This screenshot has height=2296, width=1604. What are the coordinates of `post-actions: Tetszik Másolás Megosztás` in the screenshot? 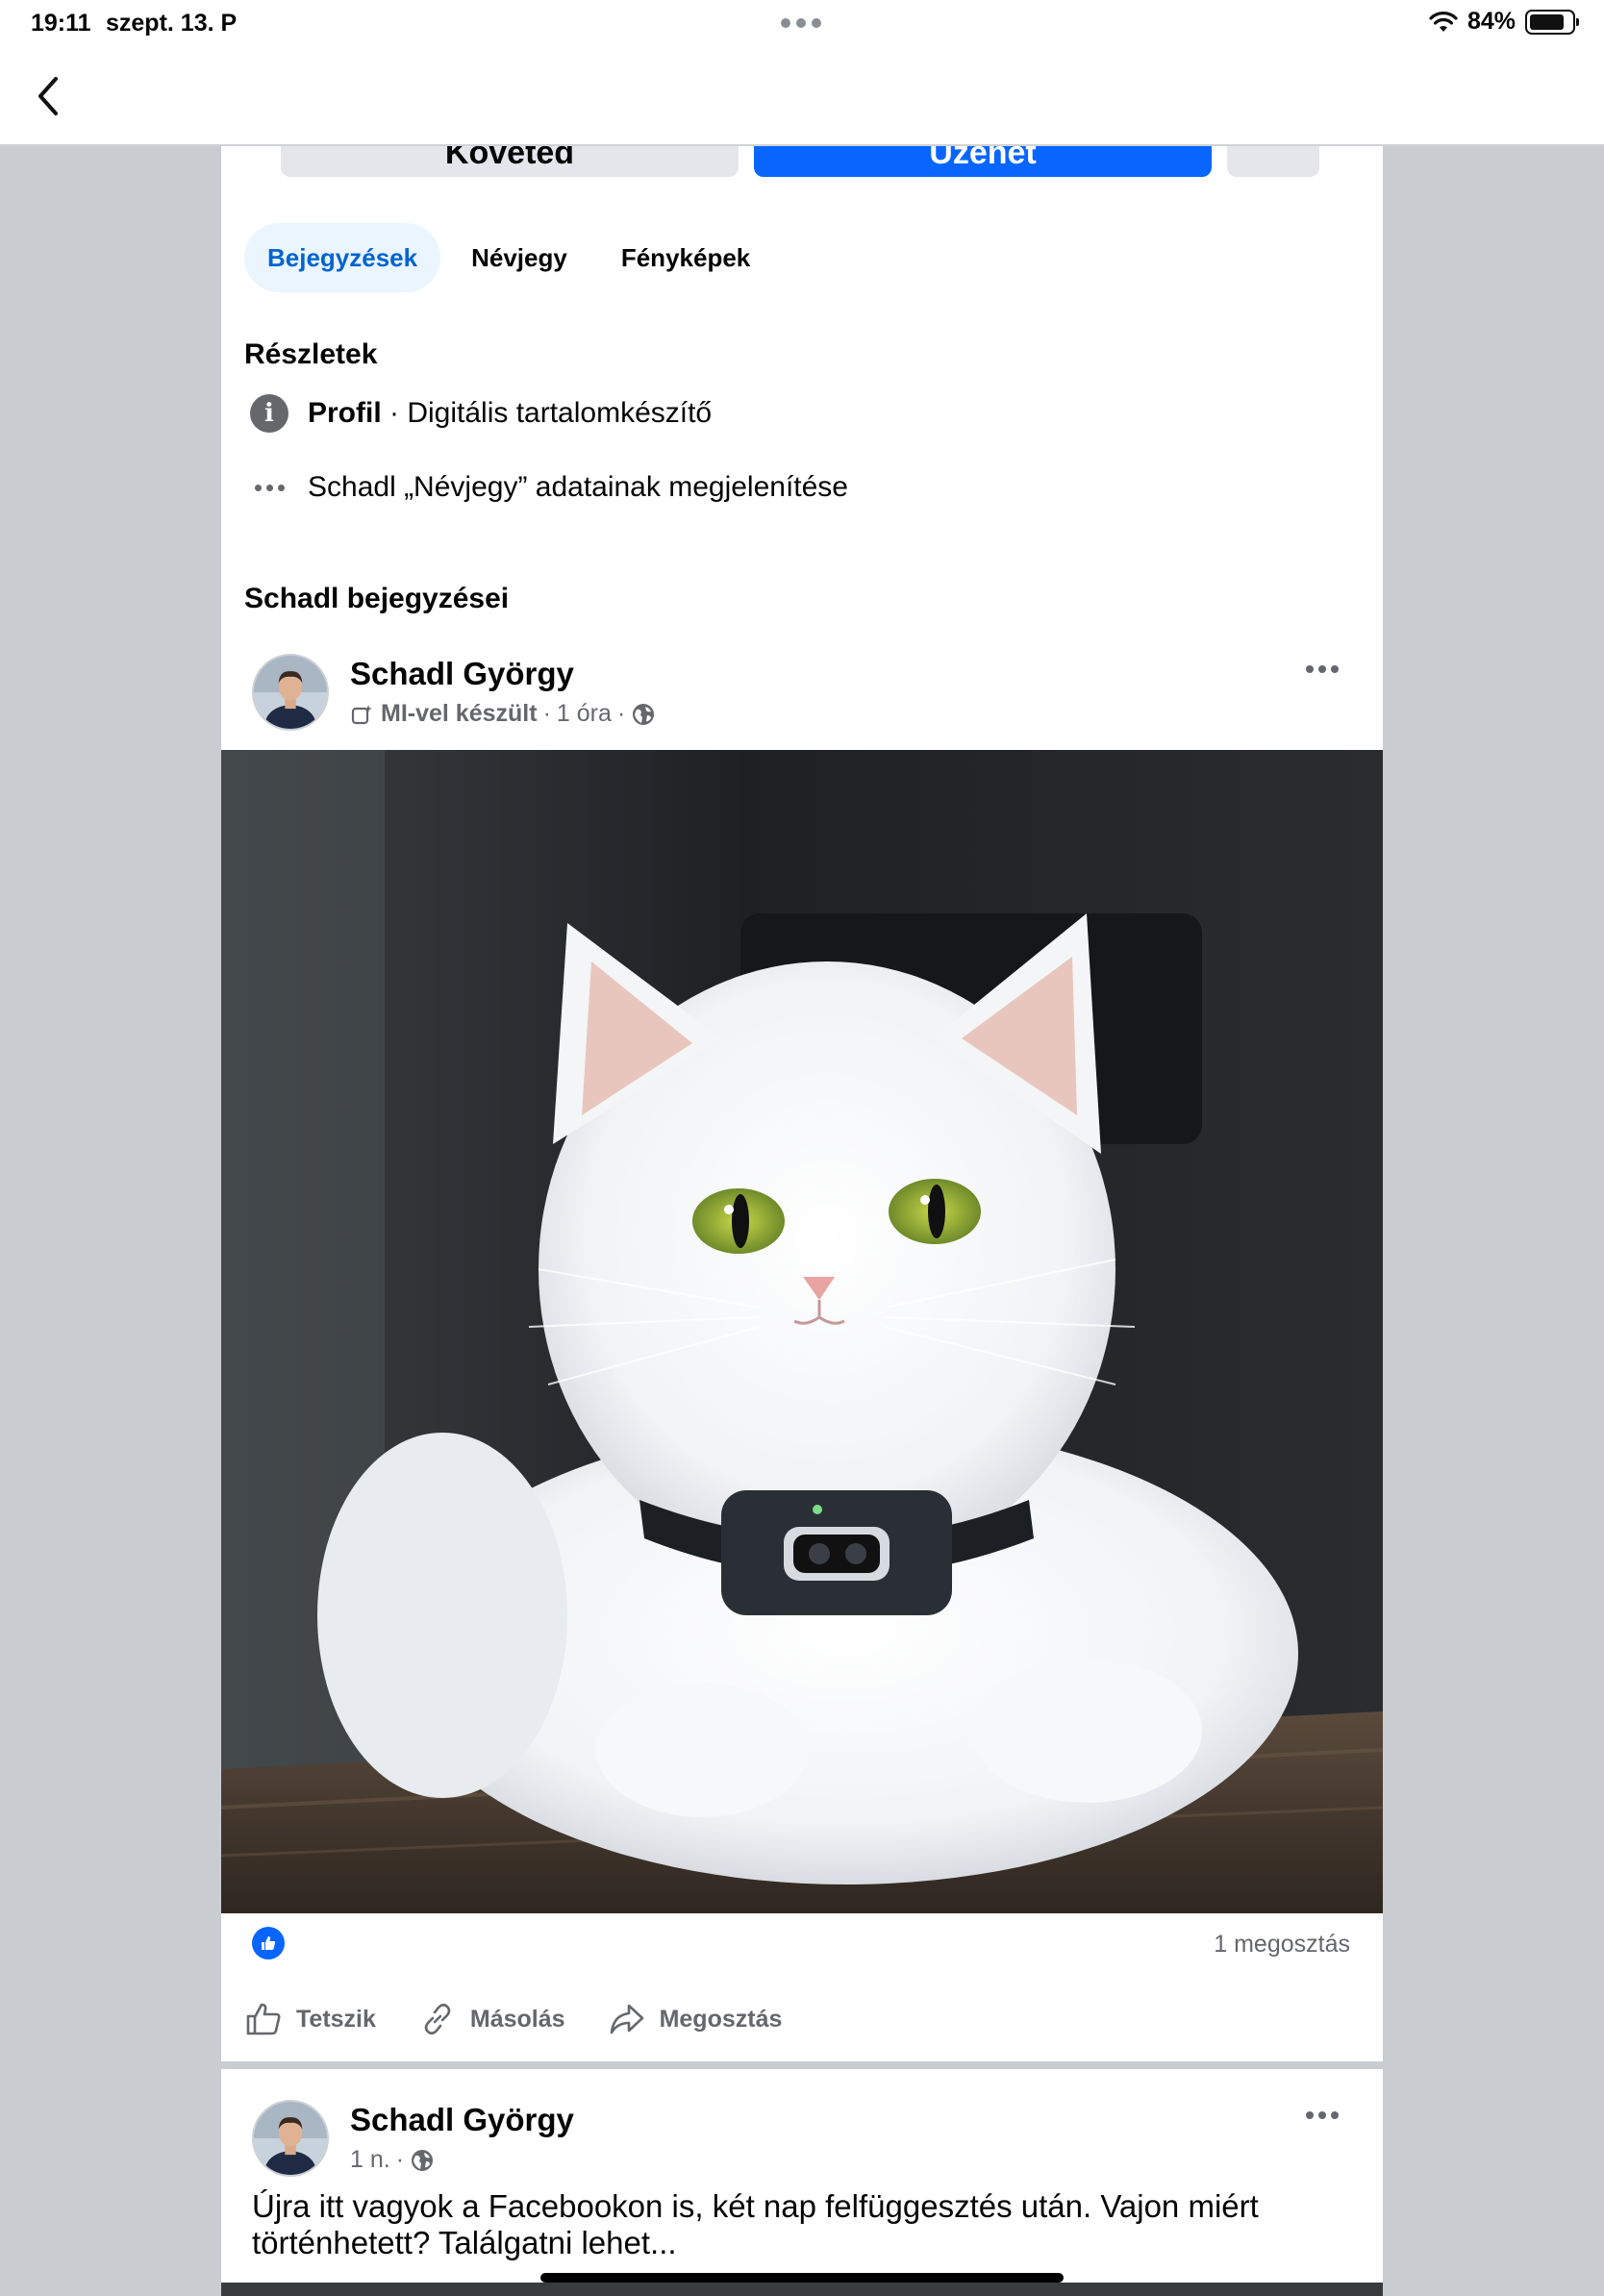 It's located at (513, 2019).